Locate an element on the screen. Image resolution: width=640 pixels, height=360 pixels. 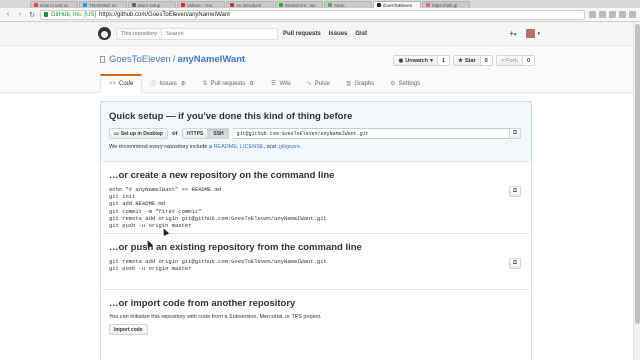
page-scrollbar is located at coordinates (636, 191).